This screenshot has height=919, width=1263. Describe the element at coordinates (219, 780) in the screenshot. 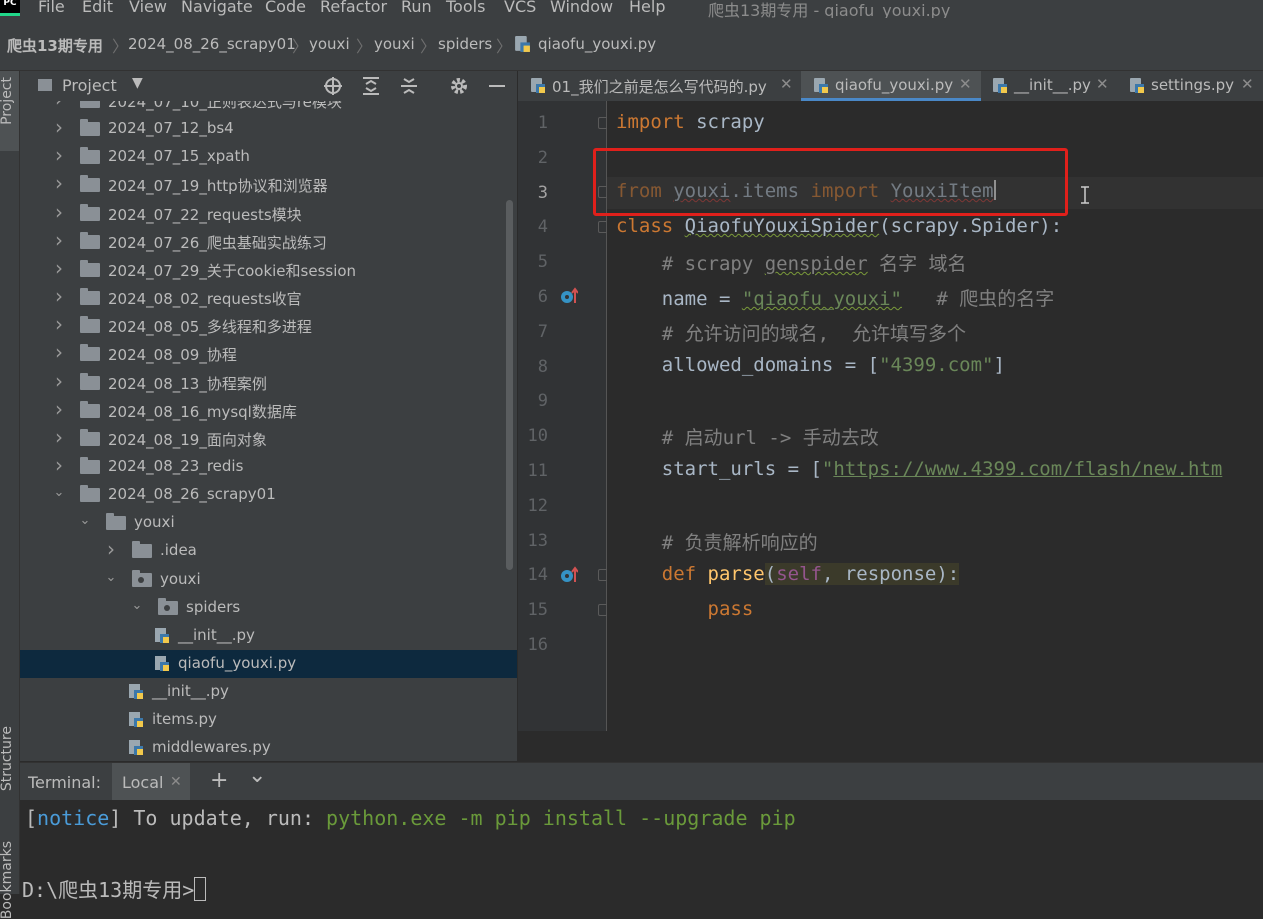

I see `add-terminal-icon: +` at that location.